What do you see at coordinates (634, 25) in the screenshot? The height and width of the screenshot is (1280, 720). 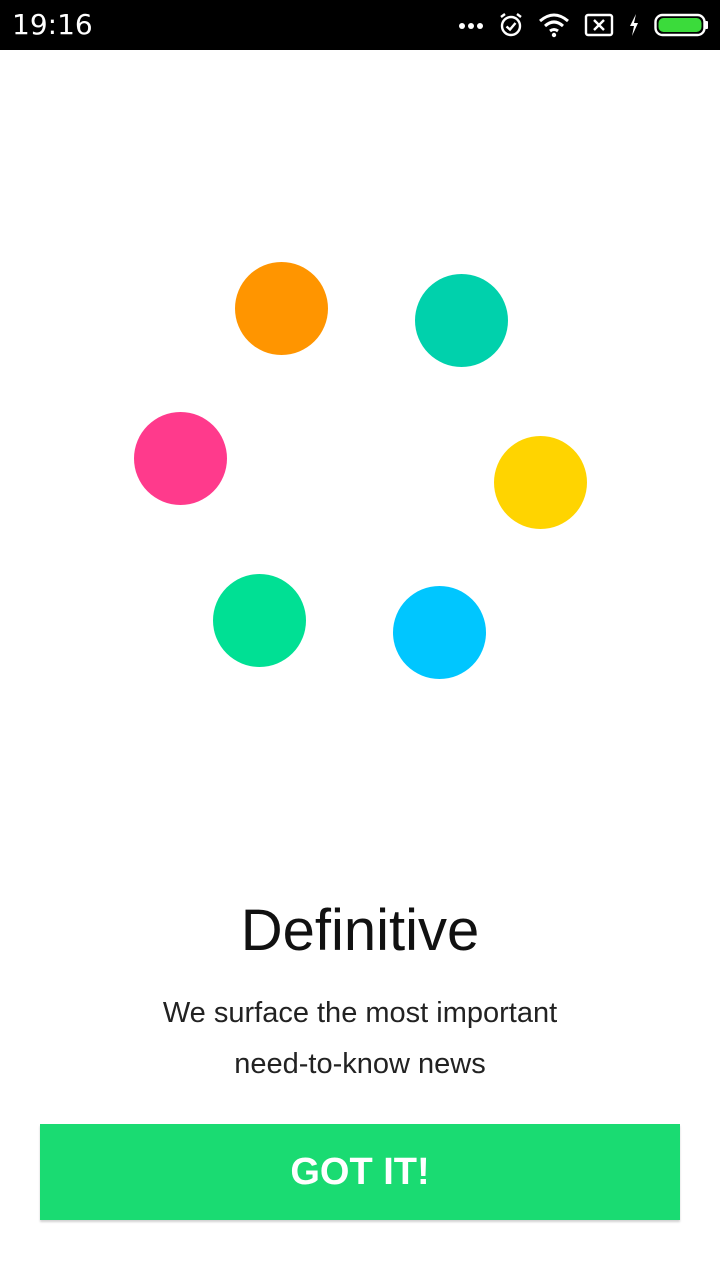 I see `charging-icon` at bounding box center [634, 25].